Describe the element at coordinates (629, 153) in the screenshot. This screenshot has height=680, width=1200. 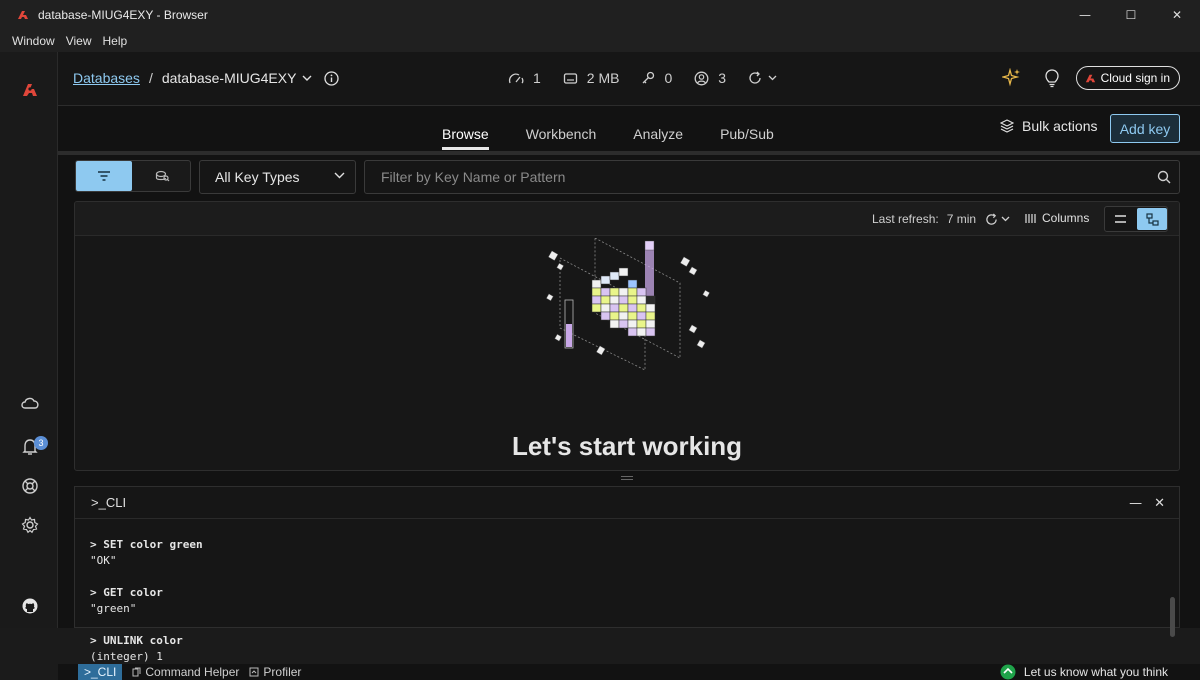
I see `header-divider` at that location.